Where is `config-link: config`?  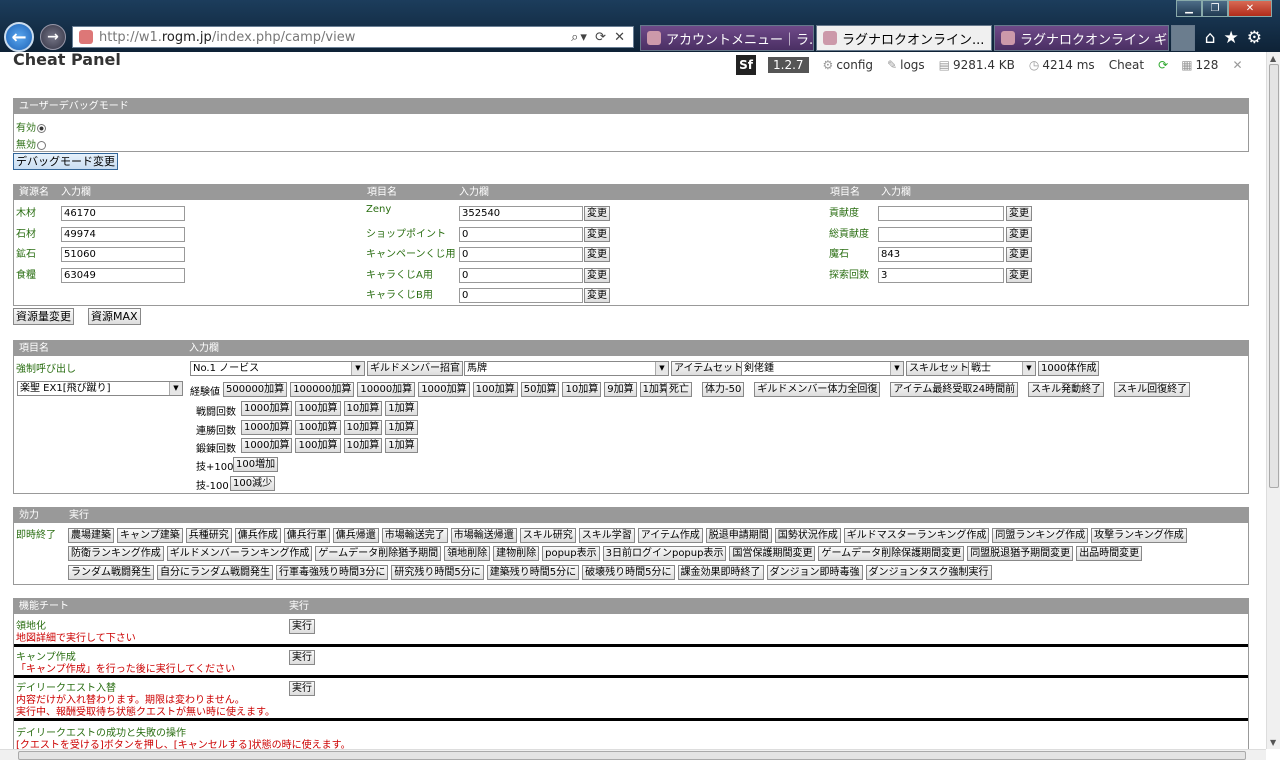 config-link: config is located at coordinates (854, 65).